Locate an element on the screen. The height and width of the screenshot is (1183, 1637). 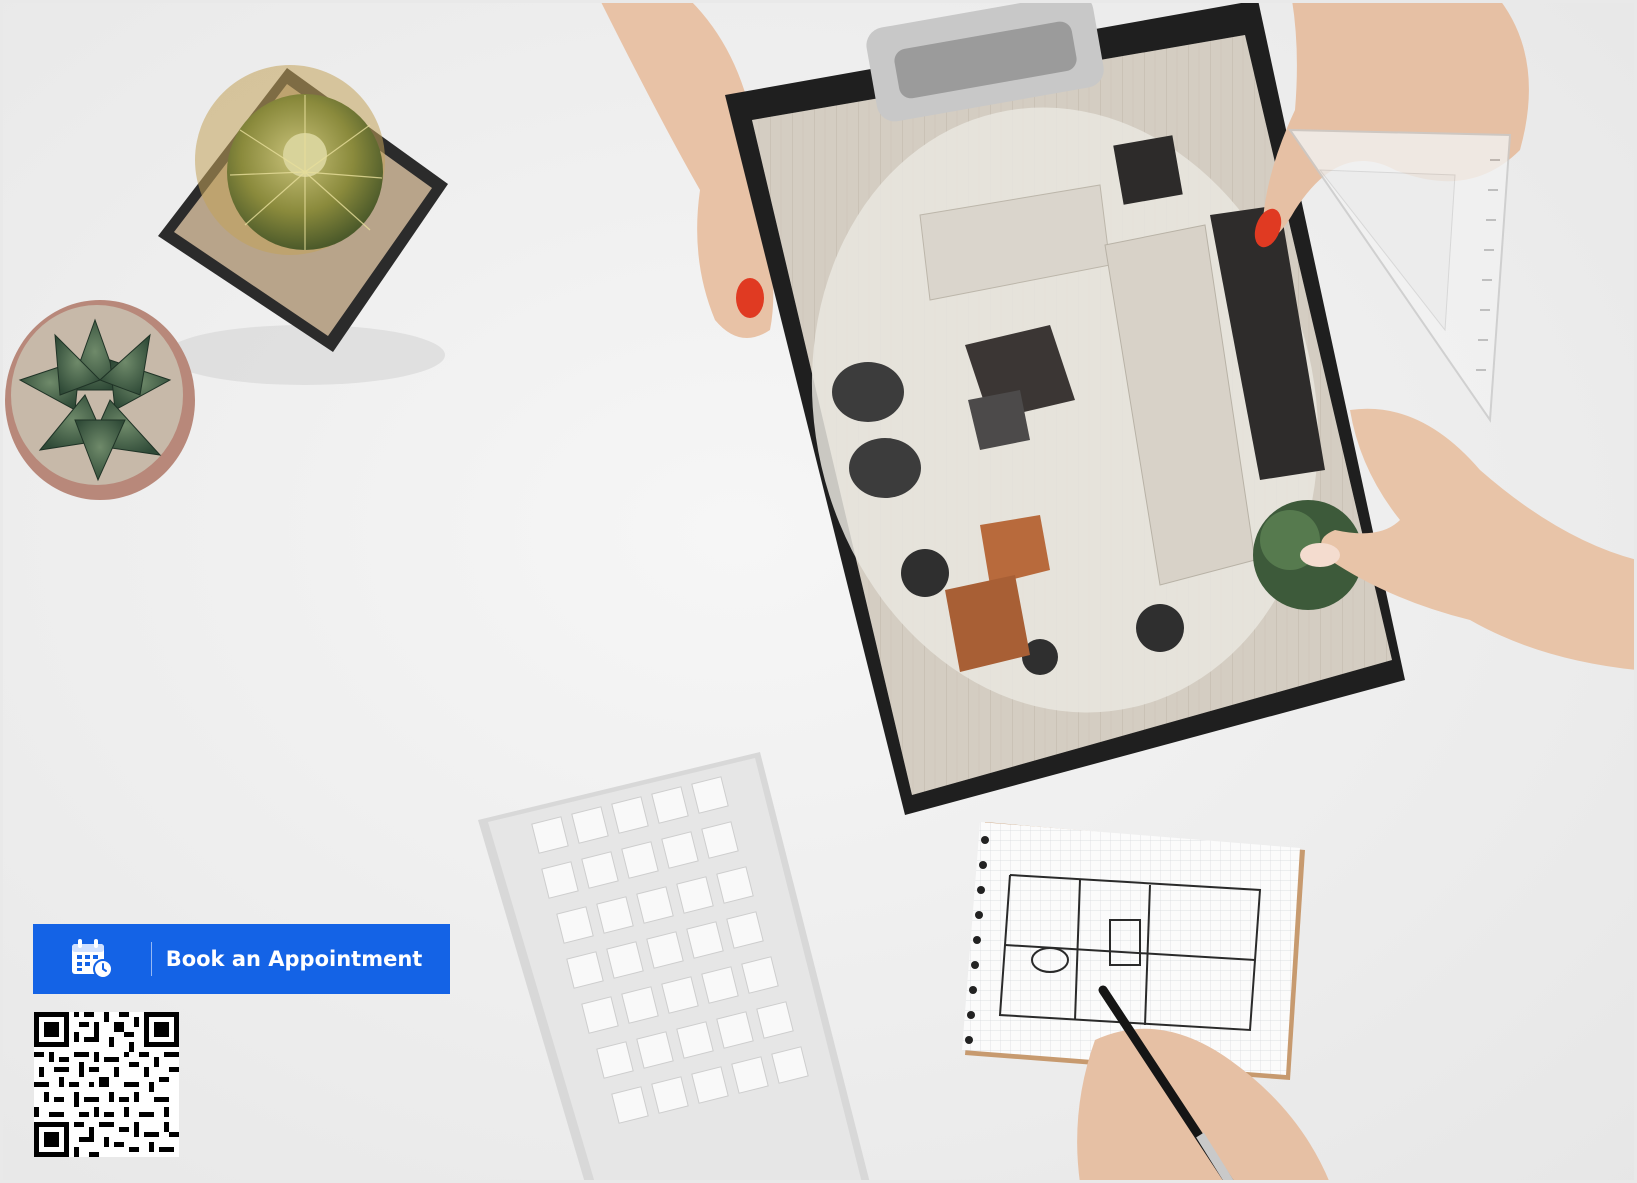
qr-code is located at coordinates (106, 1084).